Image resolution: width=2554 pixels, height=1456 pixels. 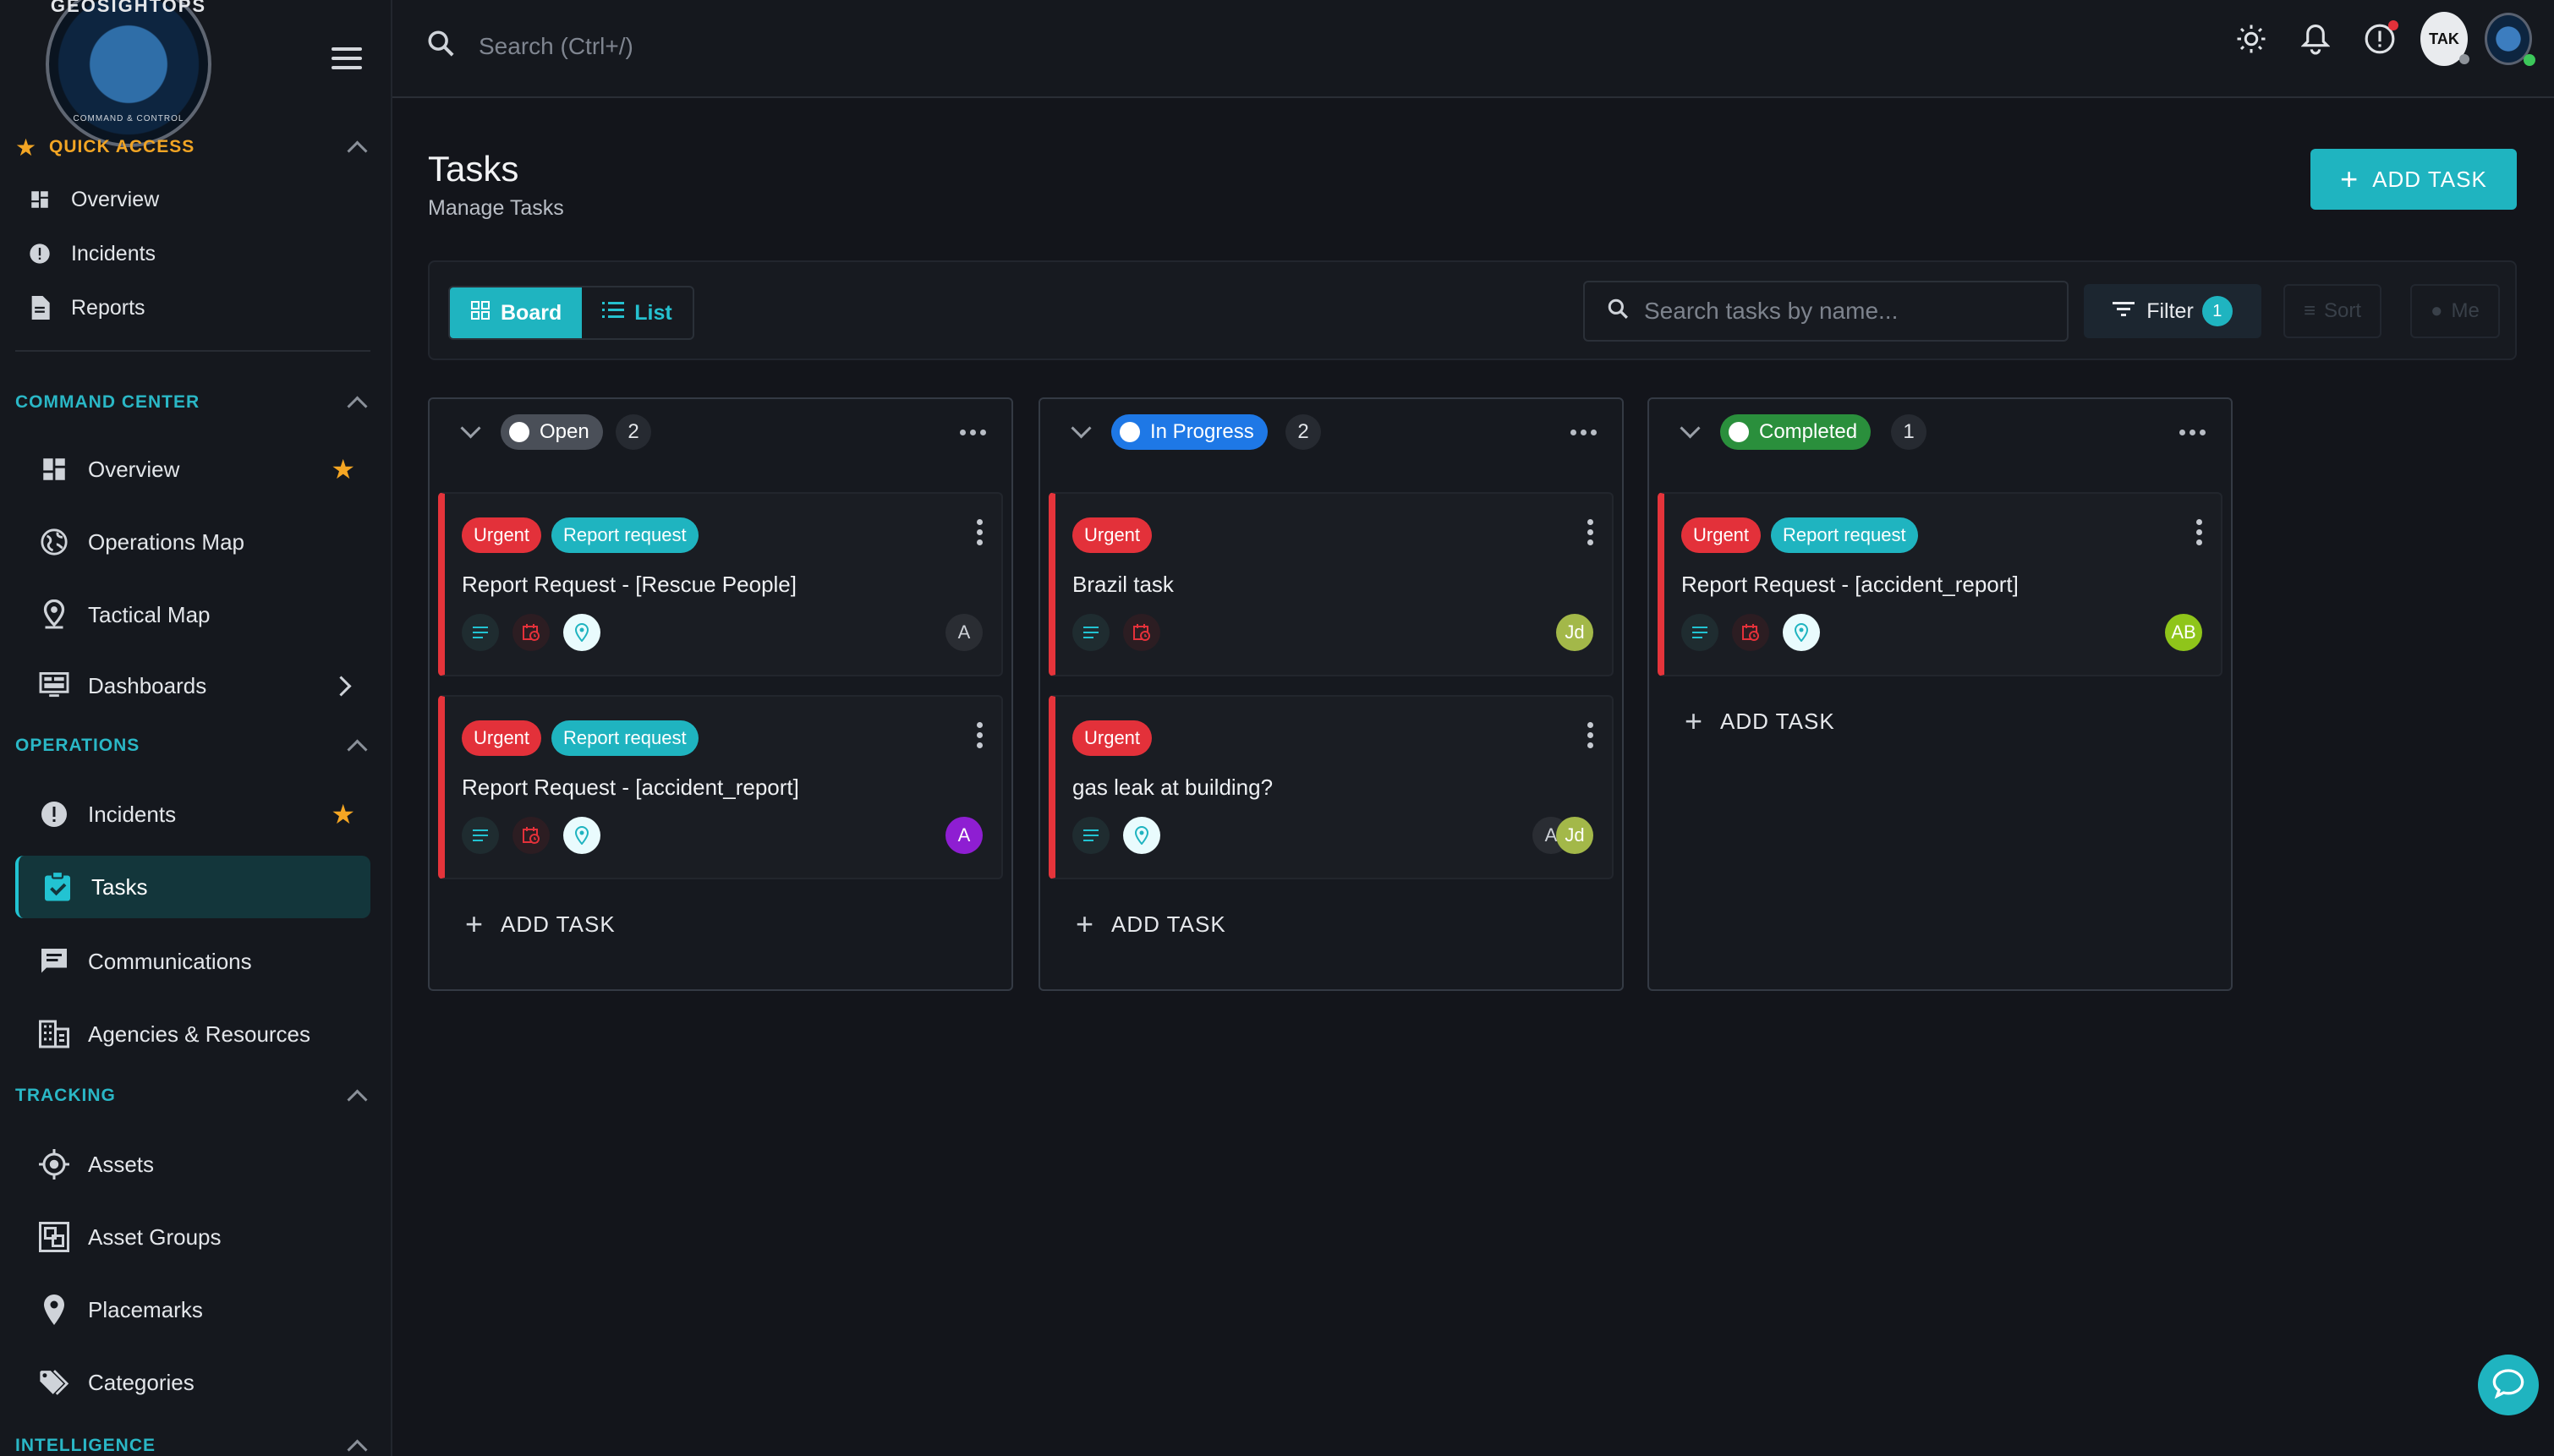 I want to click on add-task-button: + ADD TASK, so click(x=2413, y=179).